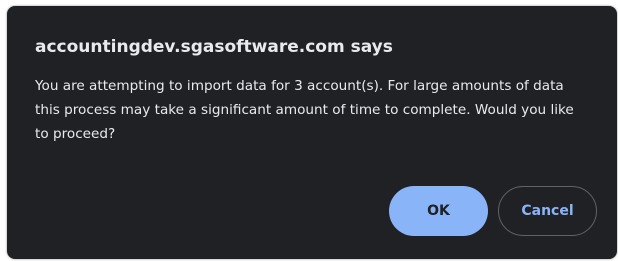 The height and width of the screenshot is (261, 618). I want to click on dialog-buttons: OK Cancel, so click(493, 211).